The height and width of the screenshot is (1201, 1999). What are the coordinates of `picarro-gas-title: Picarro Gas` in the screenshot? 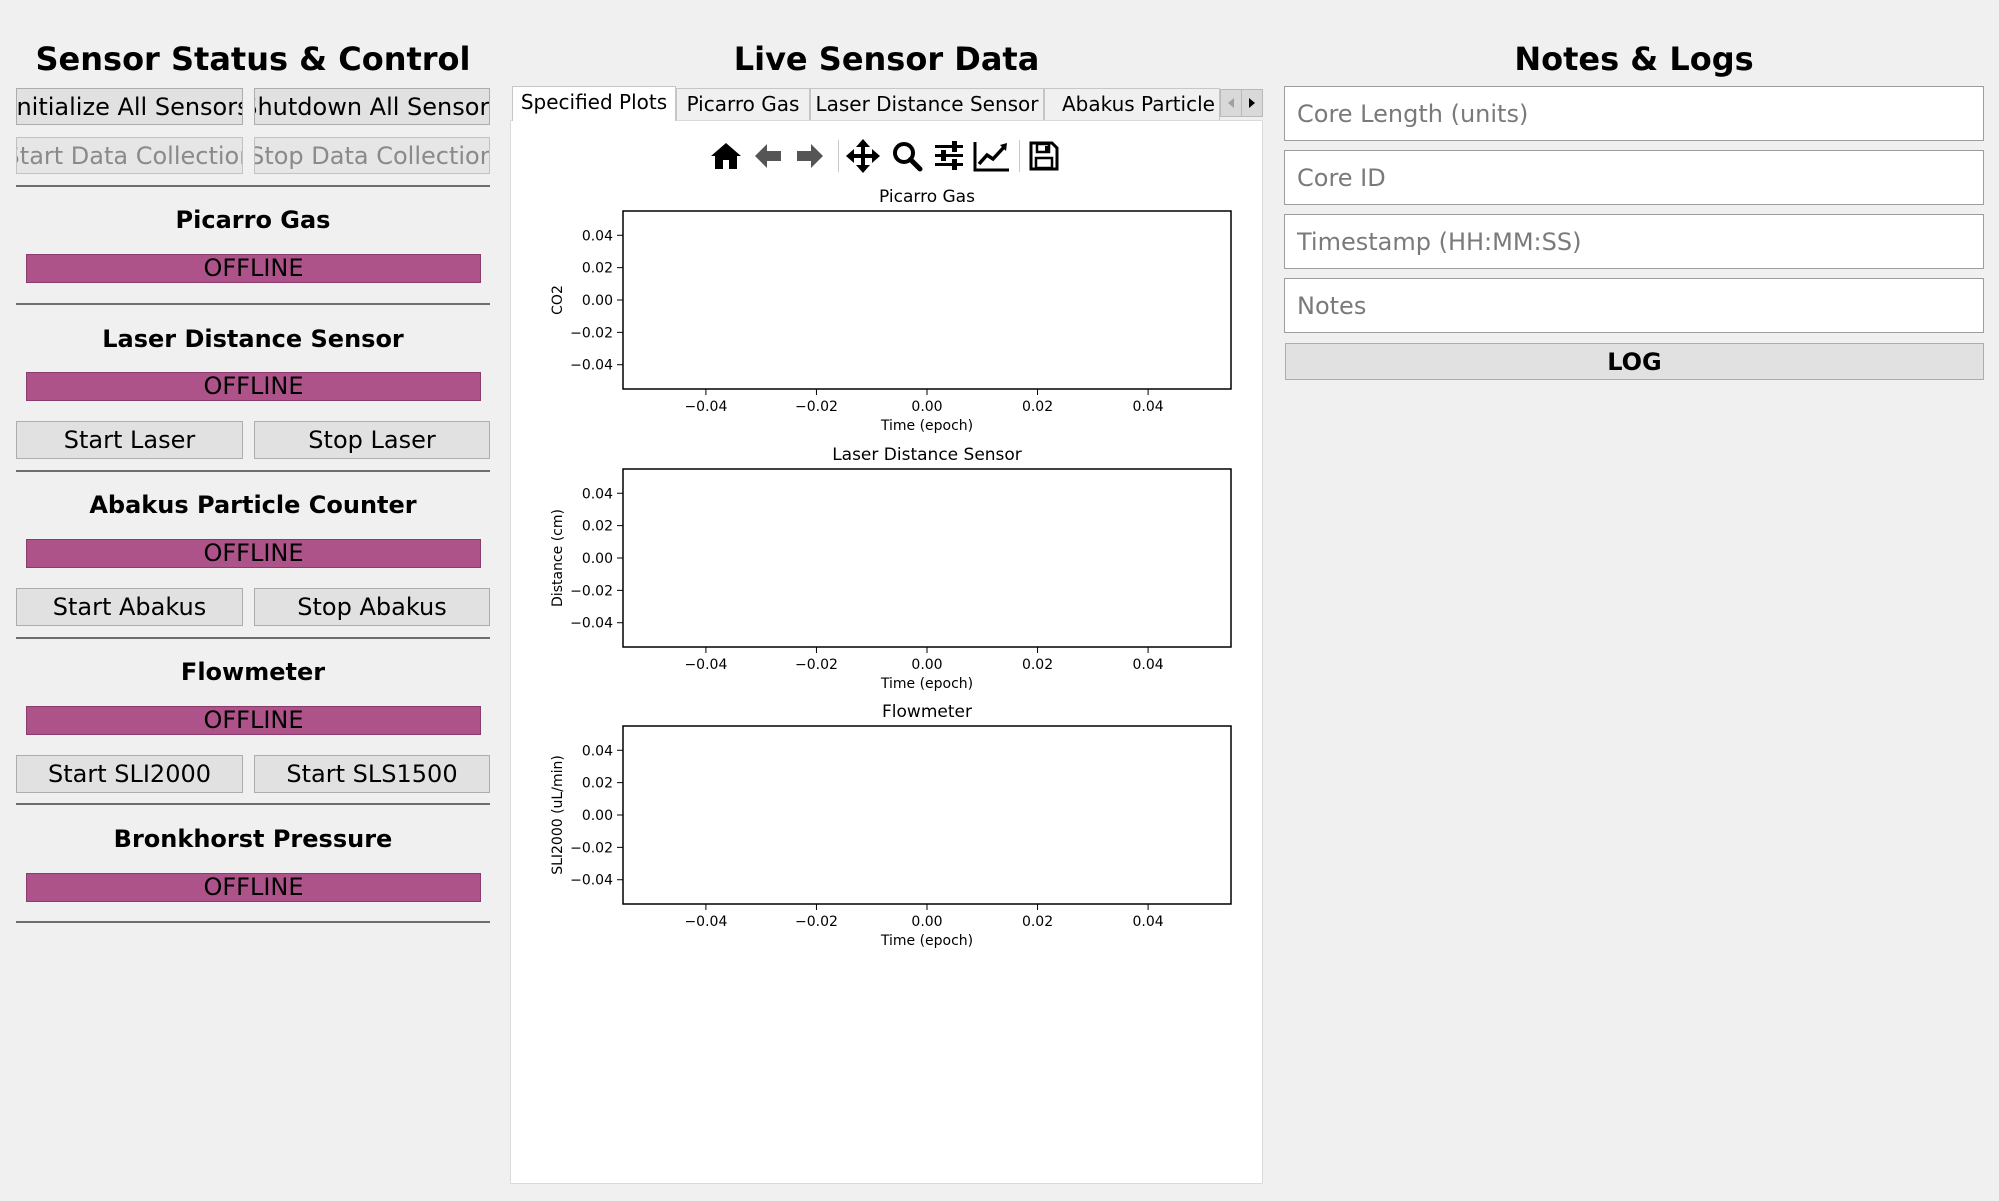 It's located at (253, 220).